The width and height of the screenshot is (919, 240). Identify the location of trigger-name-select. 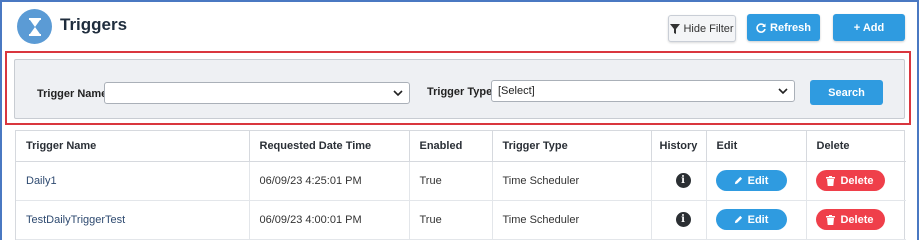
(257, 93).